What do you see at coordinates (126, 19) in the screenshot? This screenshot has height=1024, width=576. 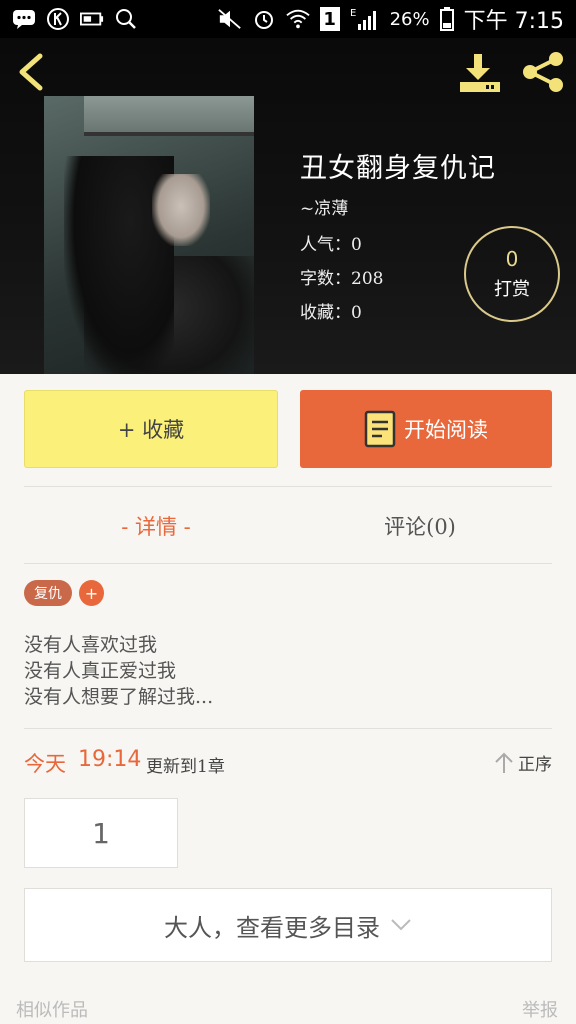 I see `search-icon` at bounding box center [126, 19].